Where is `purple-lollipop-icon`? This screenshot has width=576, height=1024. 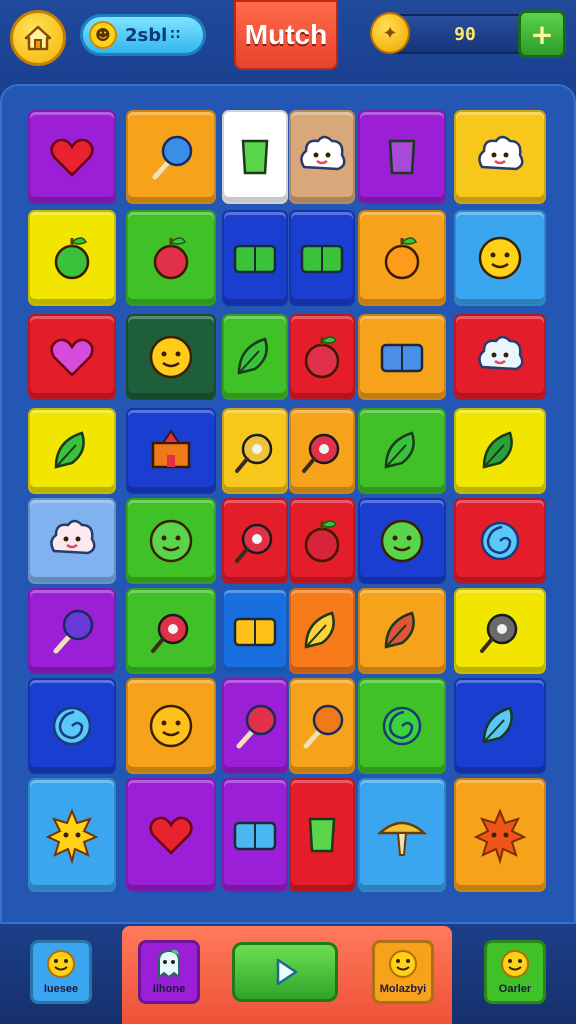 purple-lollipop-icon is located at coordinates (73, 631).